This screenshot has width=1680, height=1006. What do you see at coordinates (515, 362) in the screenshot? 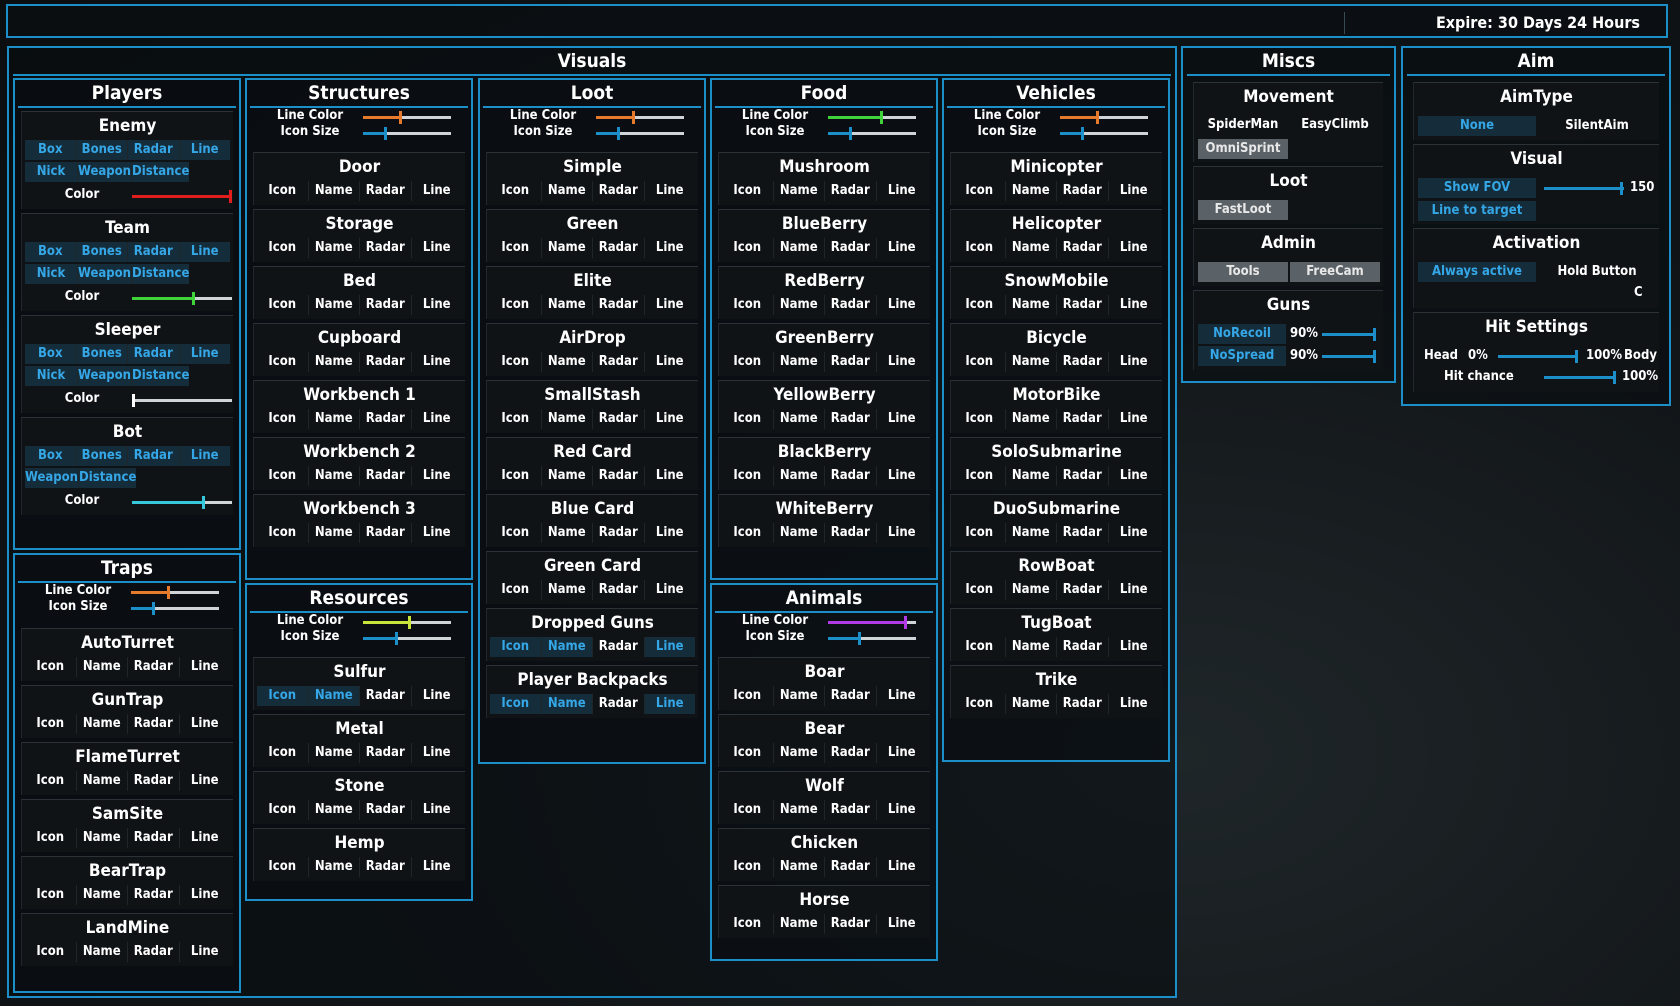
I see `airdrop-icon-toggle: Icon` at bounding box center [515, 362].